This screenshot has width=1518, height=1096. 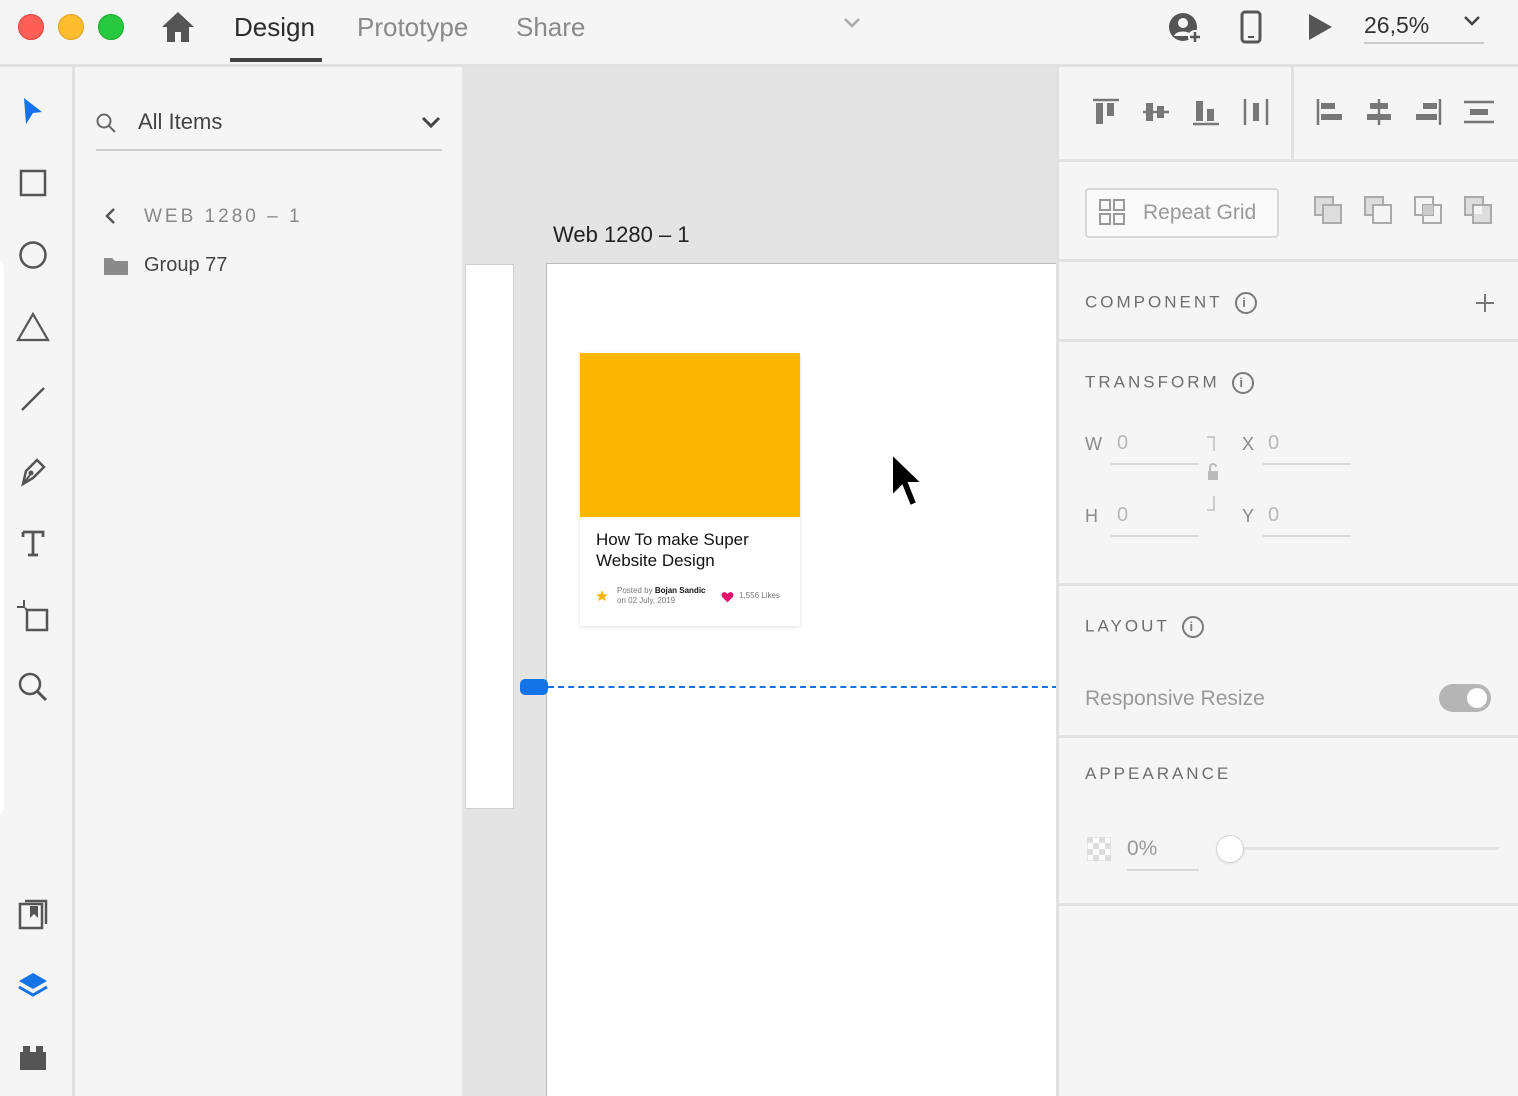 I want to click on active-tab-indicator, so click(x=276, y=60).